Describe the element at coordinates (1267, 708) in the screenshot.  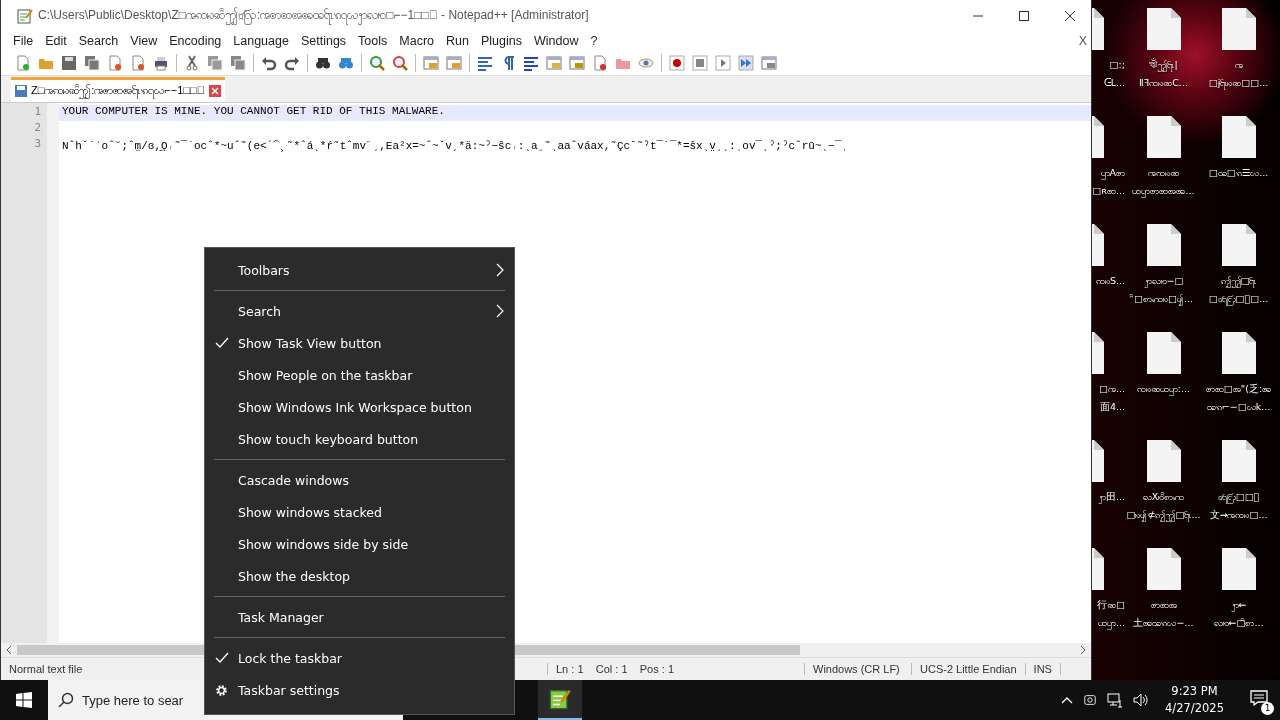
I see `notification-count: 1` at that location.